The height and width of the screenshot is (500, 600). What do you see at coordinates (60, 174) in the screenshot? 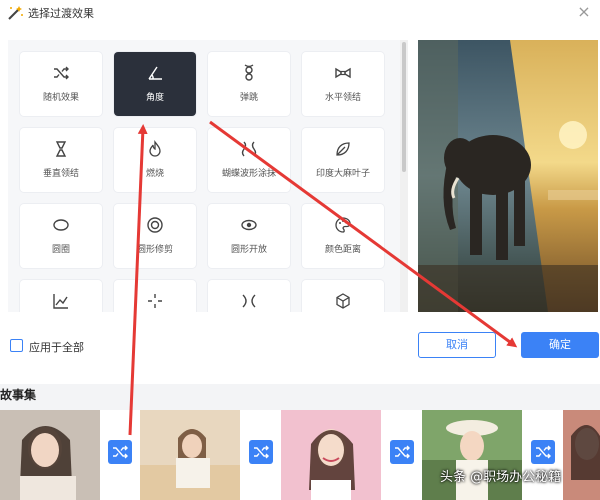
I see `tile-label: 垂直领结` at bounding box center [60, 174].